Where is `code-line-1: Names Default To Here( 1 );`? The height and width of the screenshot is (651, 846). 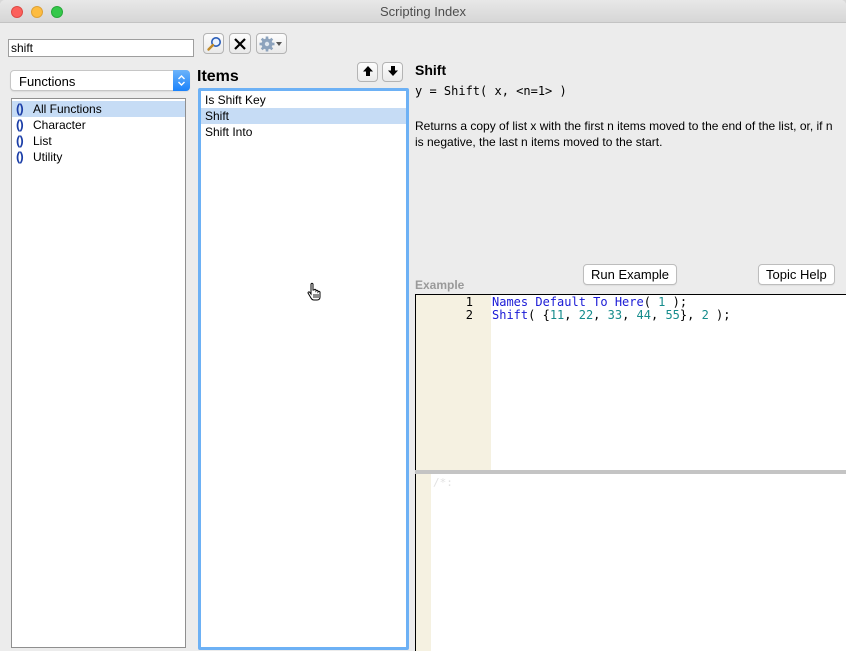 code-line-1: Names Default To Here( 1 ); is located at coordinates (589, 302).